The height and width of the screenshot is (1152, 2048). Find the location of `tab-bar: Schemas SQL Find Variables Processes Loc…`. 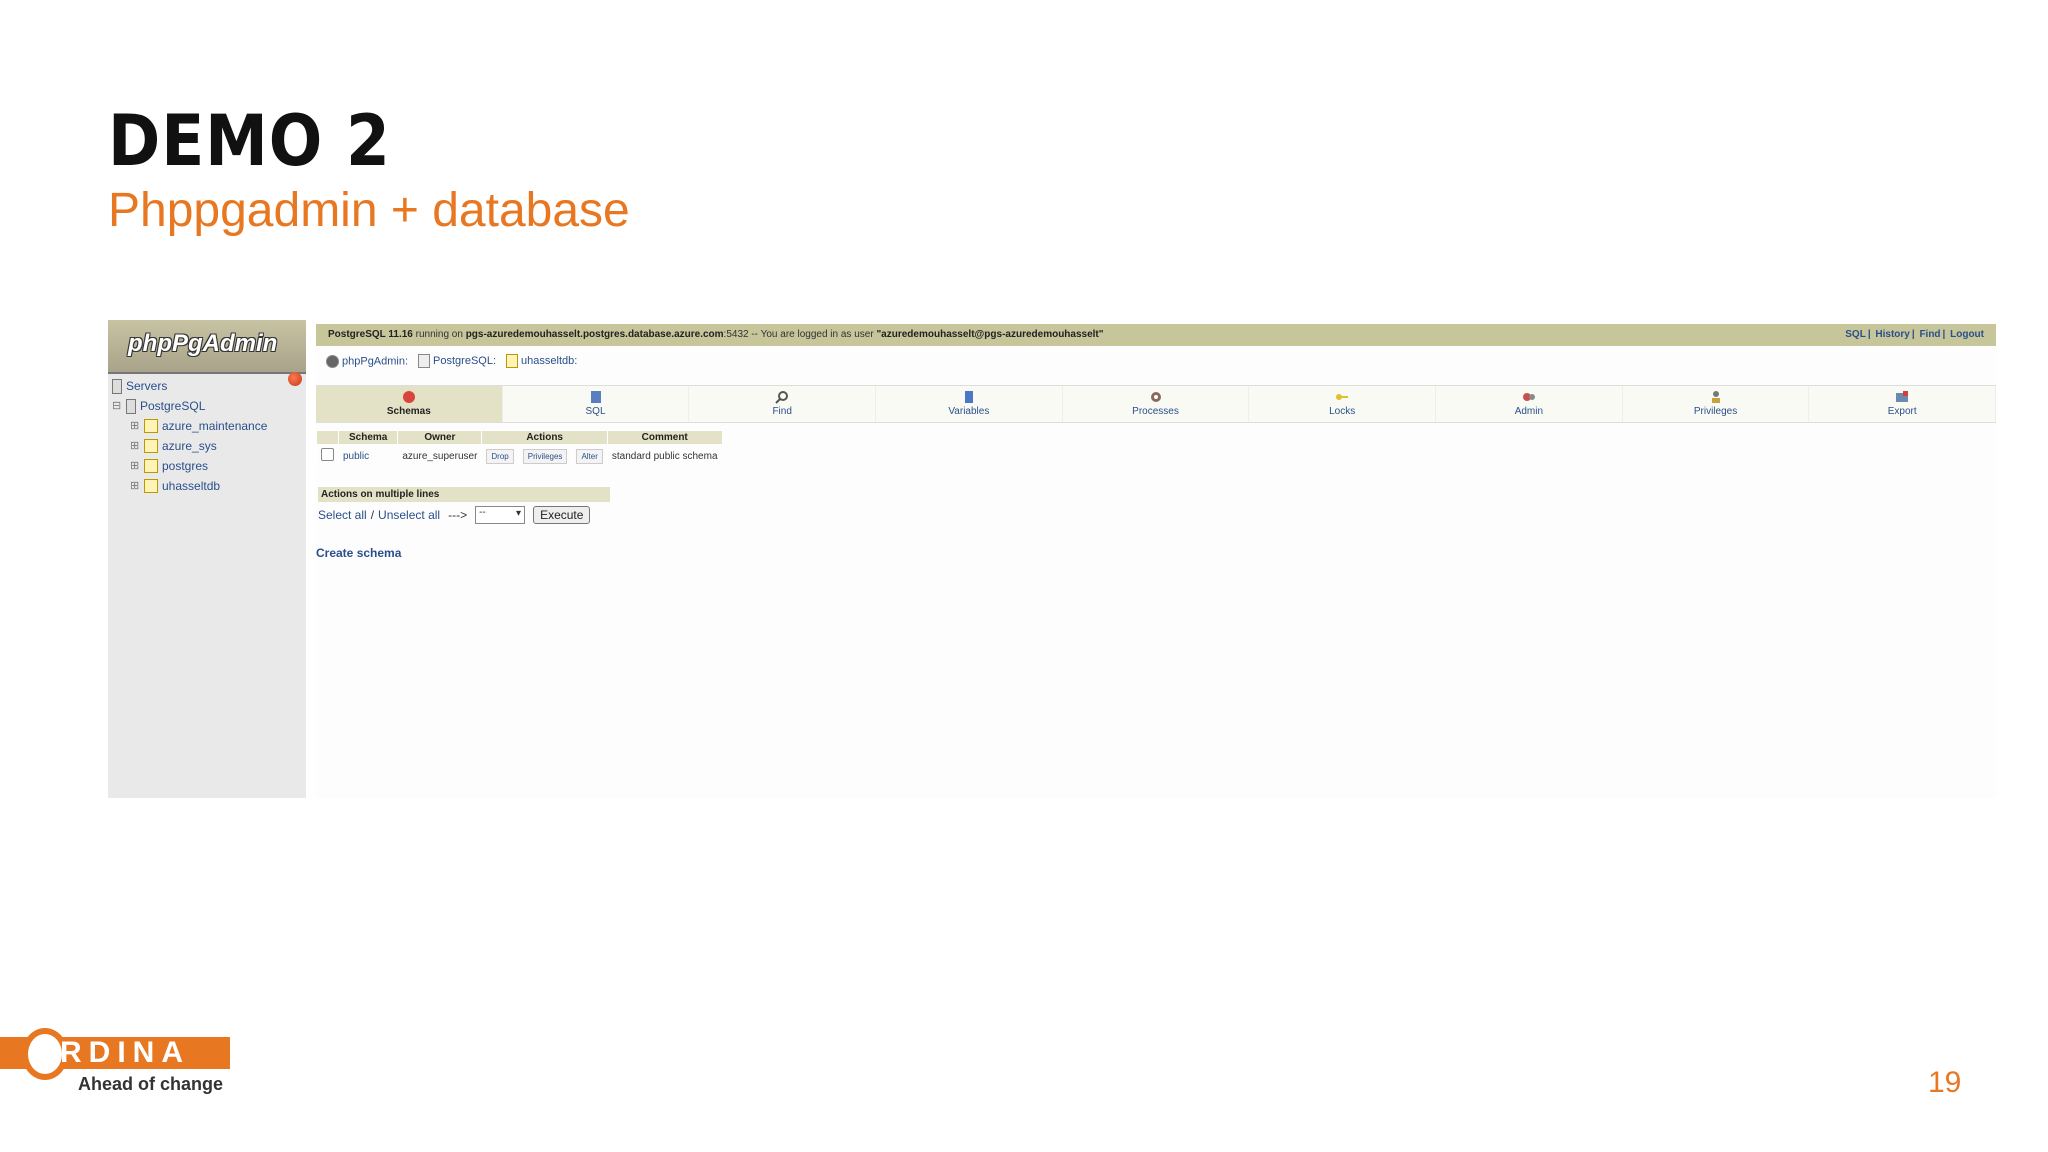

tab-bar: Schemas SQL Find Variables Processes Loc… is located at coordinates (1156, 404).